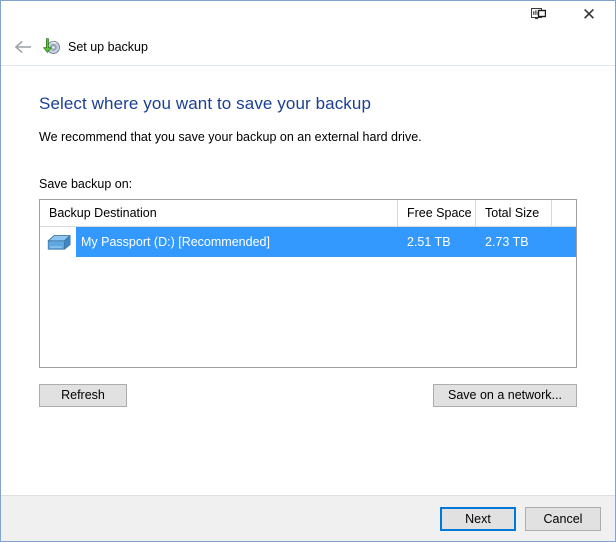  What do you see at coordinates (478, 518) in the screenshot?
I see `next-button: Next` at bounding box center [478, 518].